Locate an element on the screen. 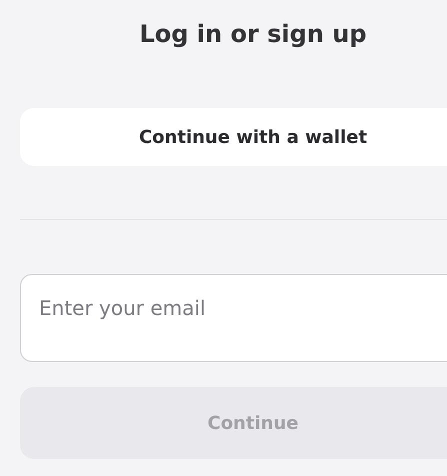 The image size is (447, 476). wallet-button: Continue with a wallet is located at coordinates (233, 137).